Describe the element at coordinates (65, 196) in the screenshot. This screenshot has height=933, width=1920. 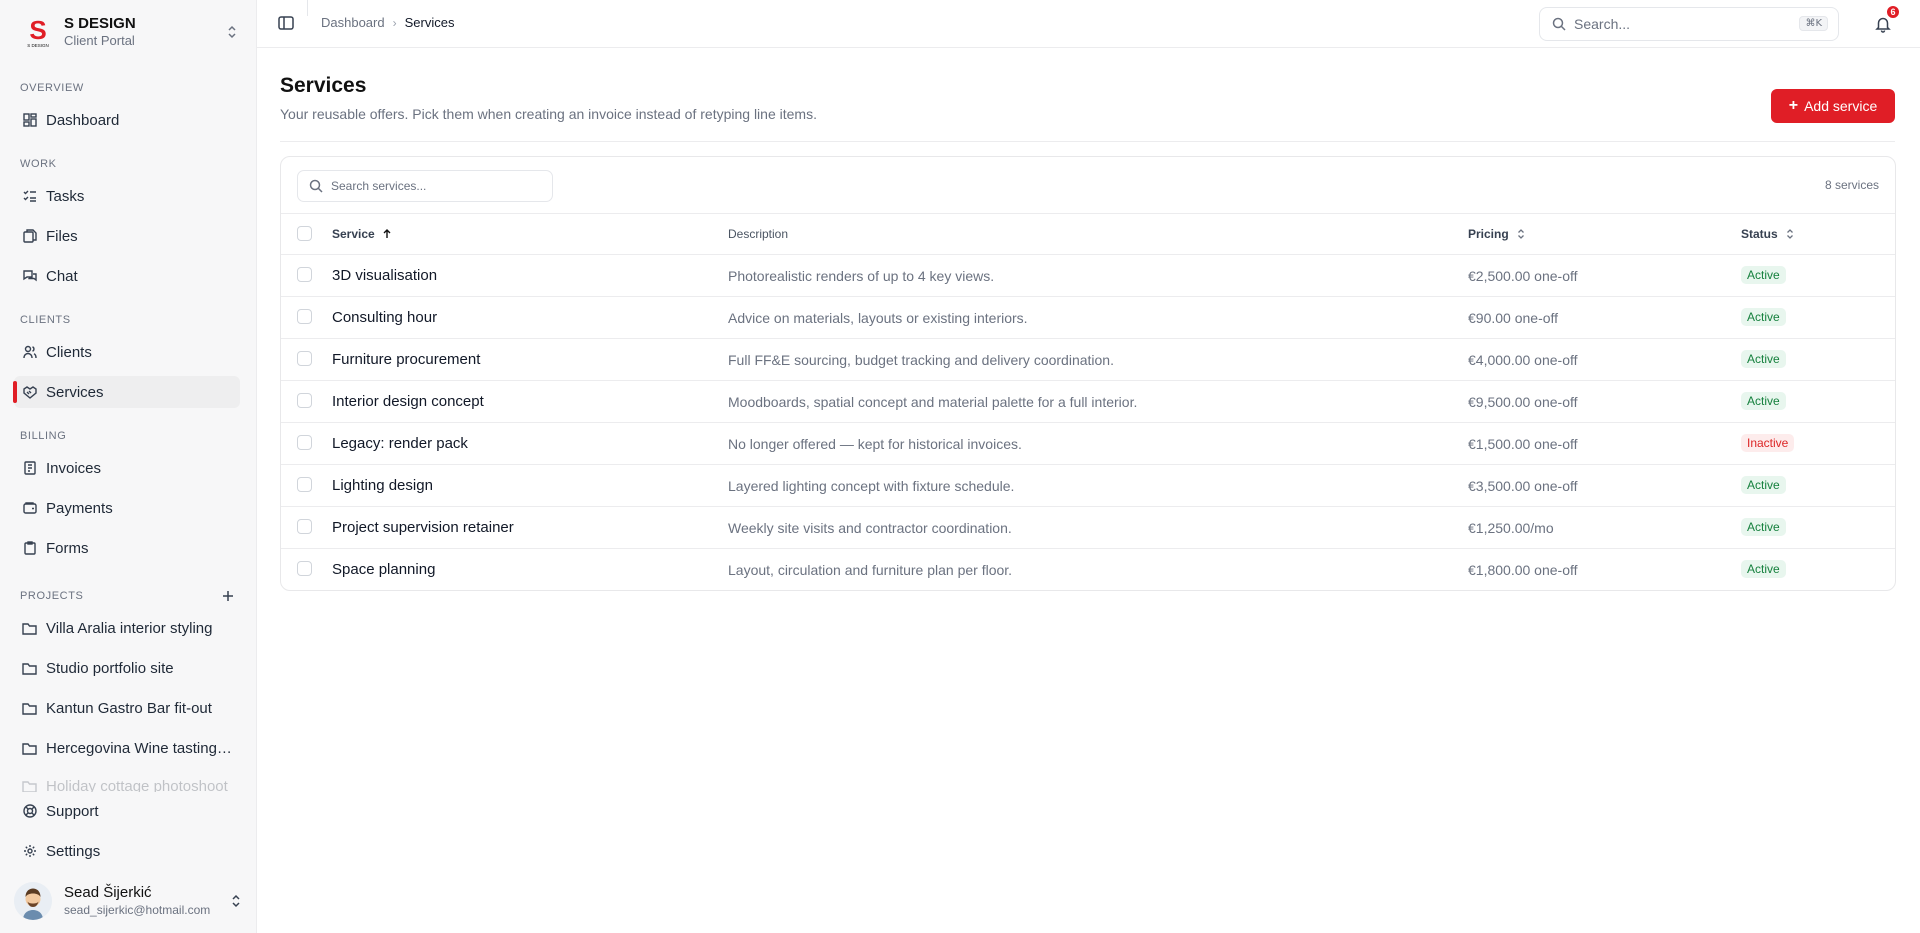
I see `sidebar-item-label: Tasks` at that location.